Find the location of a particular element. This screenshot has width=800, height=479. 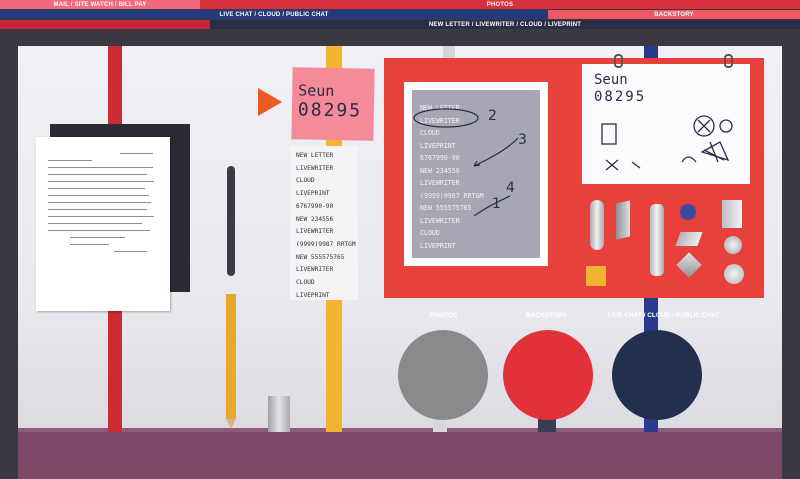

handwritten-letter is located at coordinates (103, 224).